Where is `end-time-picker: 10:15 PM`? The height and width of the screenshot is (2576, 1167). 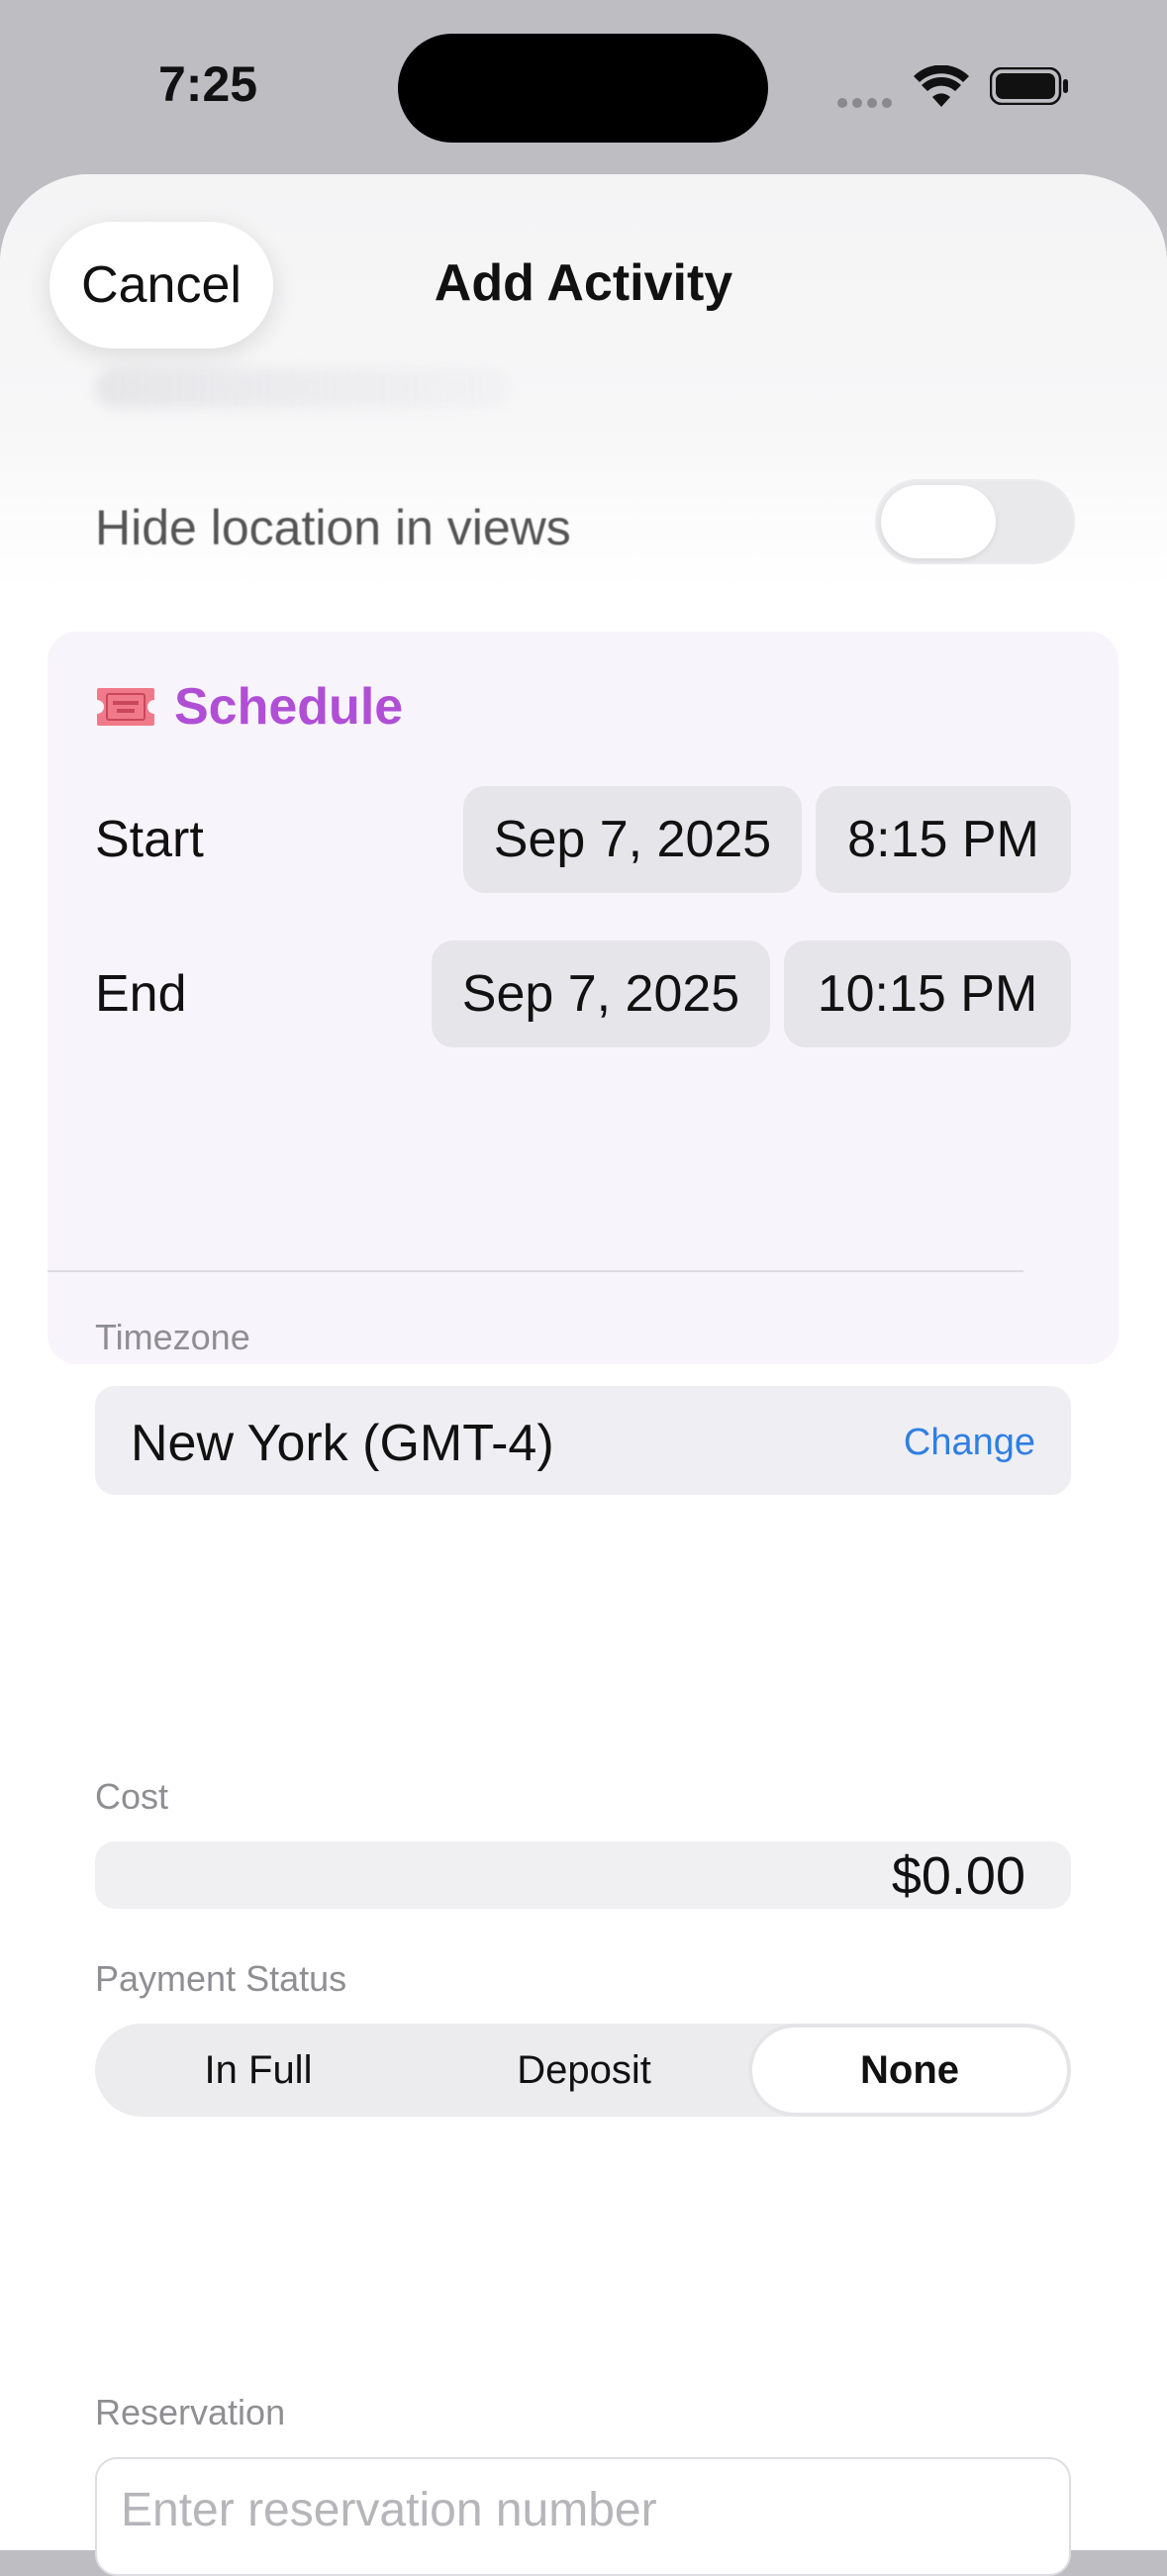 end-time-picker: 10:15 PM is located at coordinates (928, 994).